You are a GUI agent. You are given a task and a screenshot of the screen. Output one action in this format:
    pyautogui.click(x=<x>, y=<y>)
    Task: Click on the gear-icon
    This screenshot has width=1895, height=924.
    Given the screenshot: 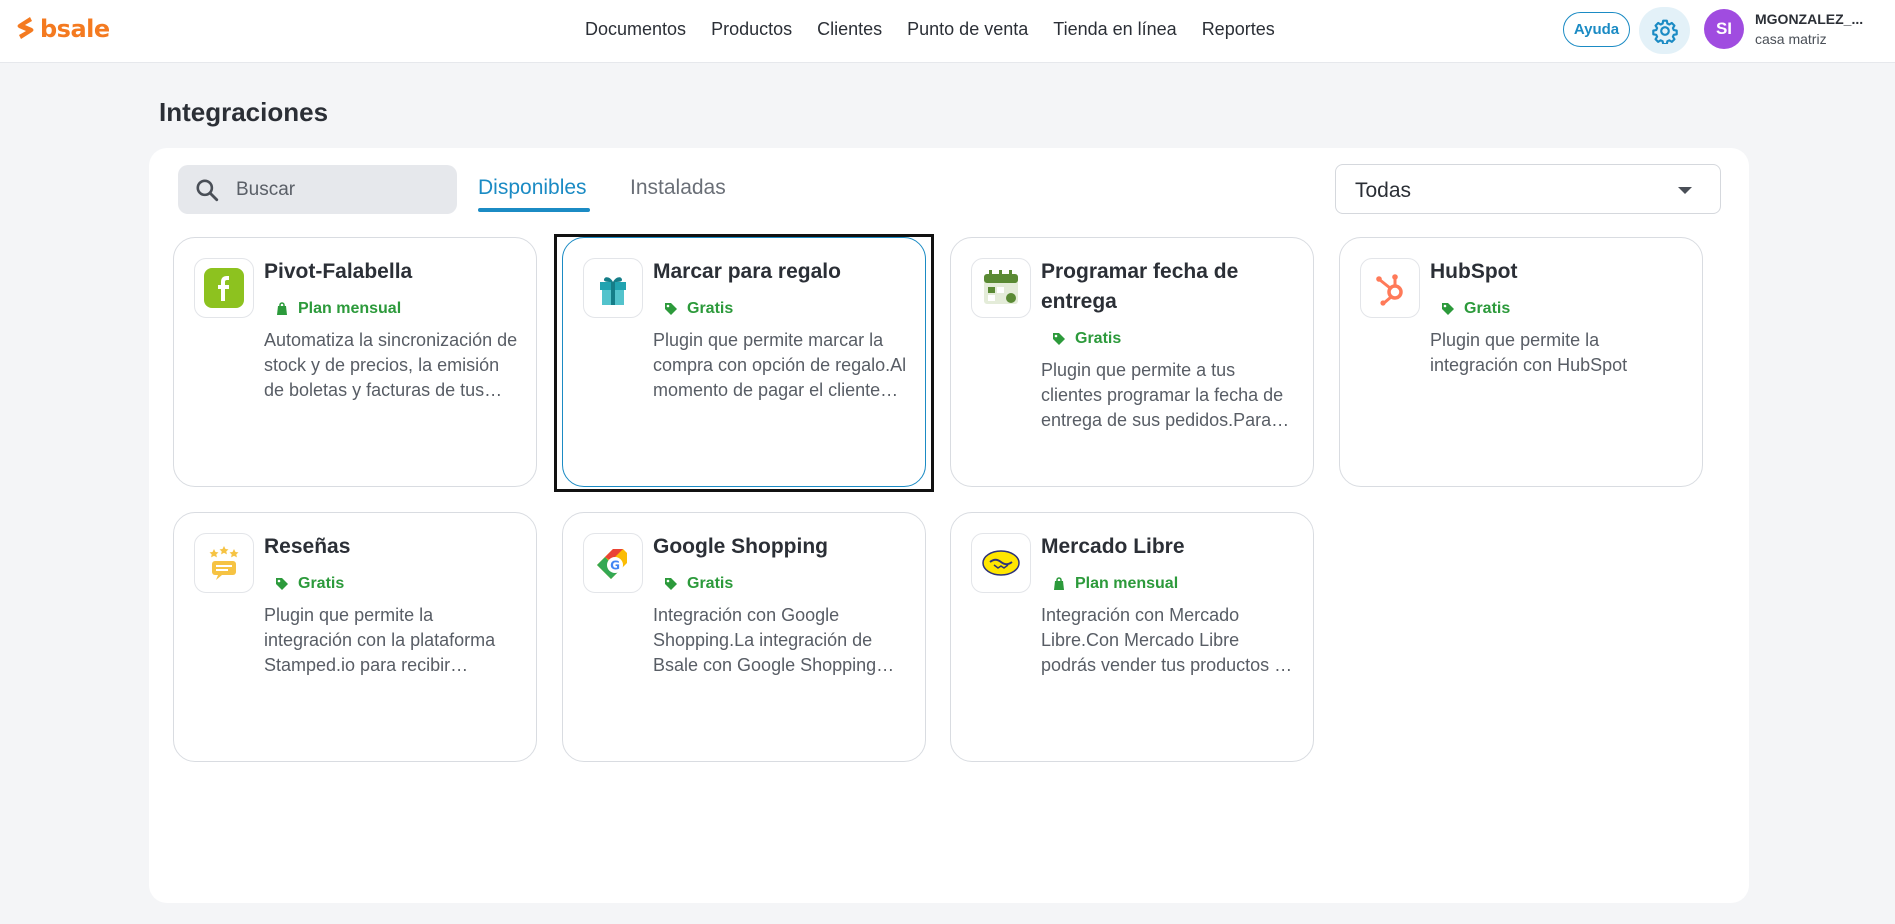 What is the action you would take?
    pyautogui.click(x=1664, y=31)
    